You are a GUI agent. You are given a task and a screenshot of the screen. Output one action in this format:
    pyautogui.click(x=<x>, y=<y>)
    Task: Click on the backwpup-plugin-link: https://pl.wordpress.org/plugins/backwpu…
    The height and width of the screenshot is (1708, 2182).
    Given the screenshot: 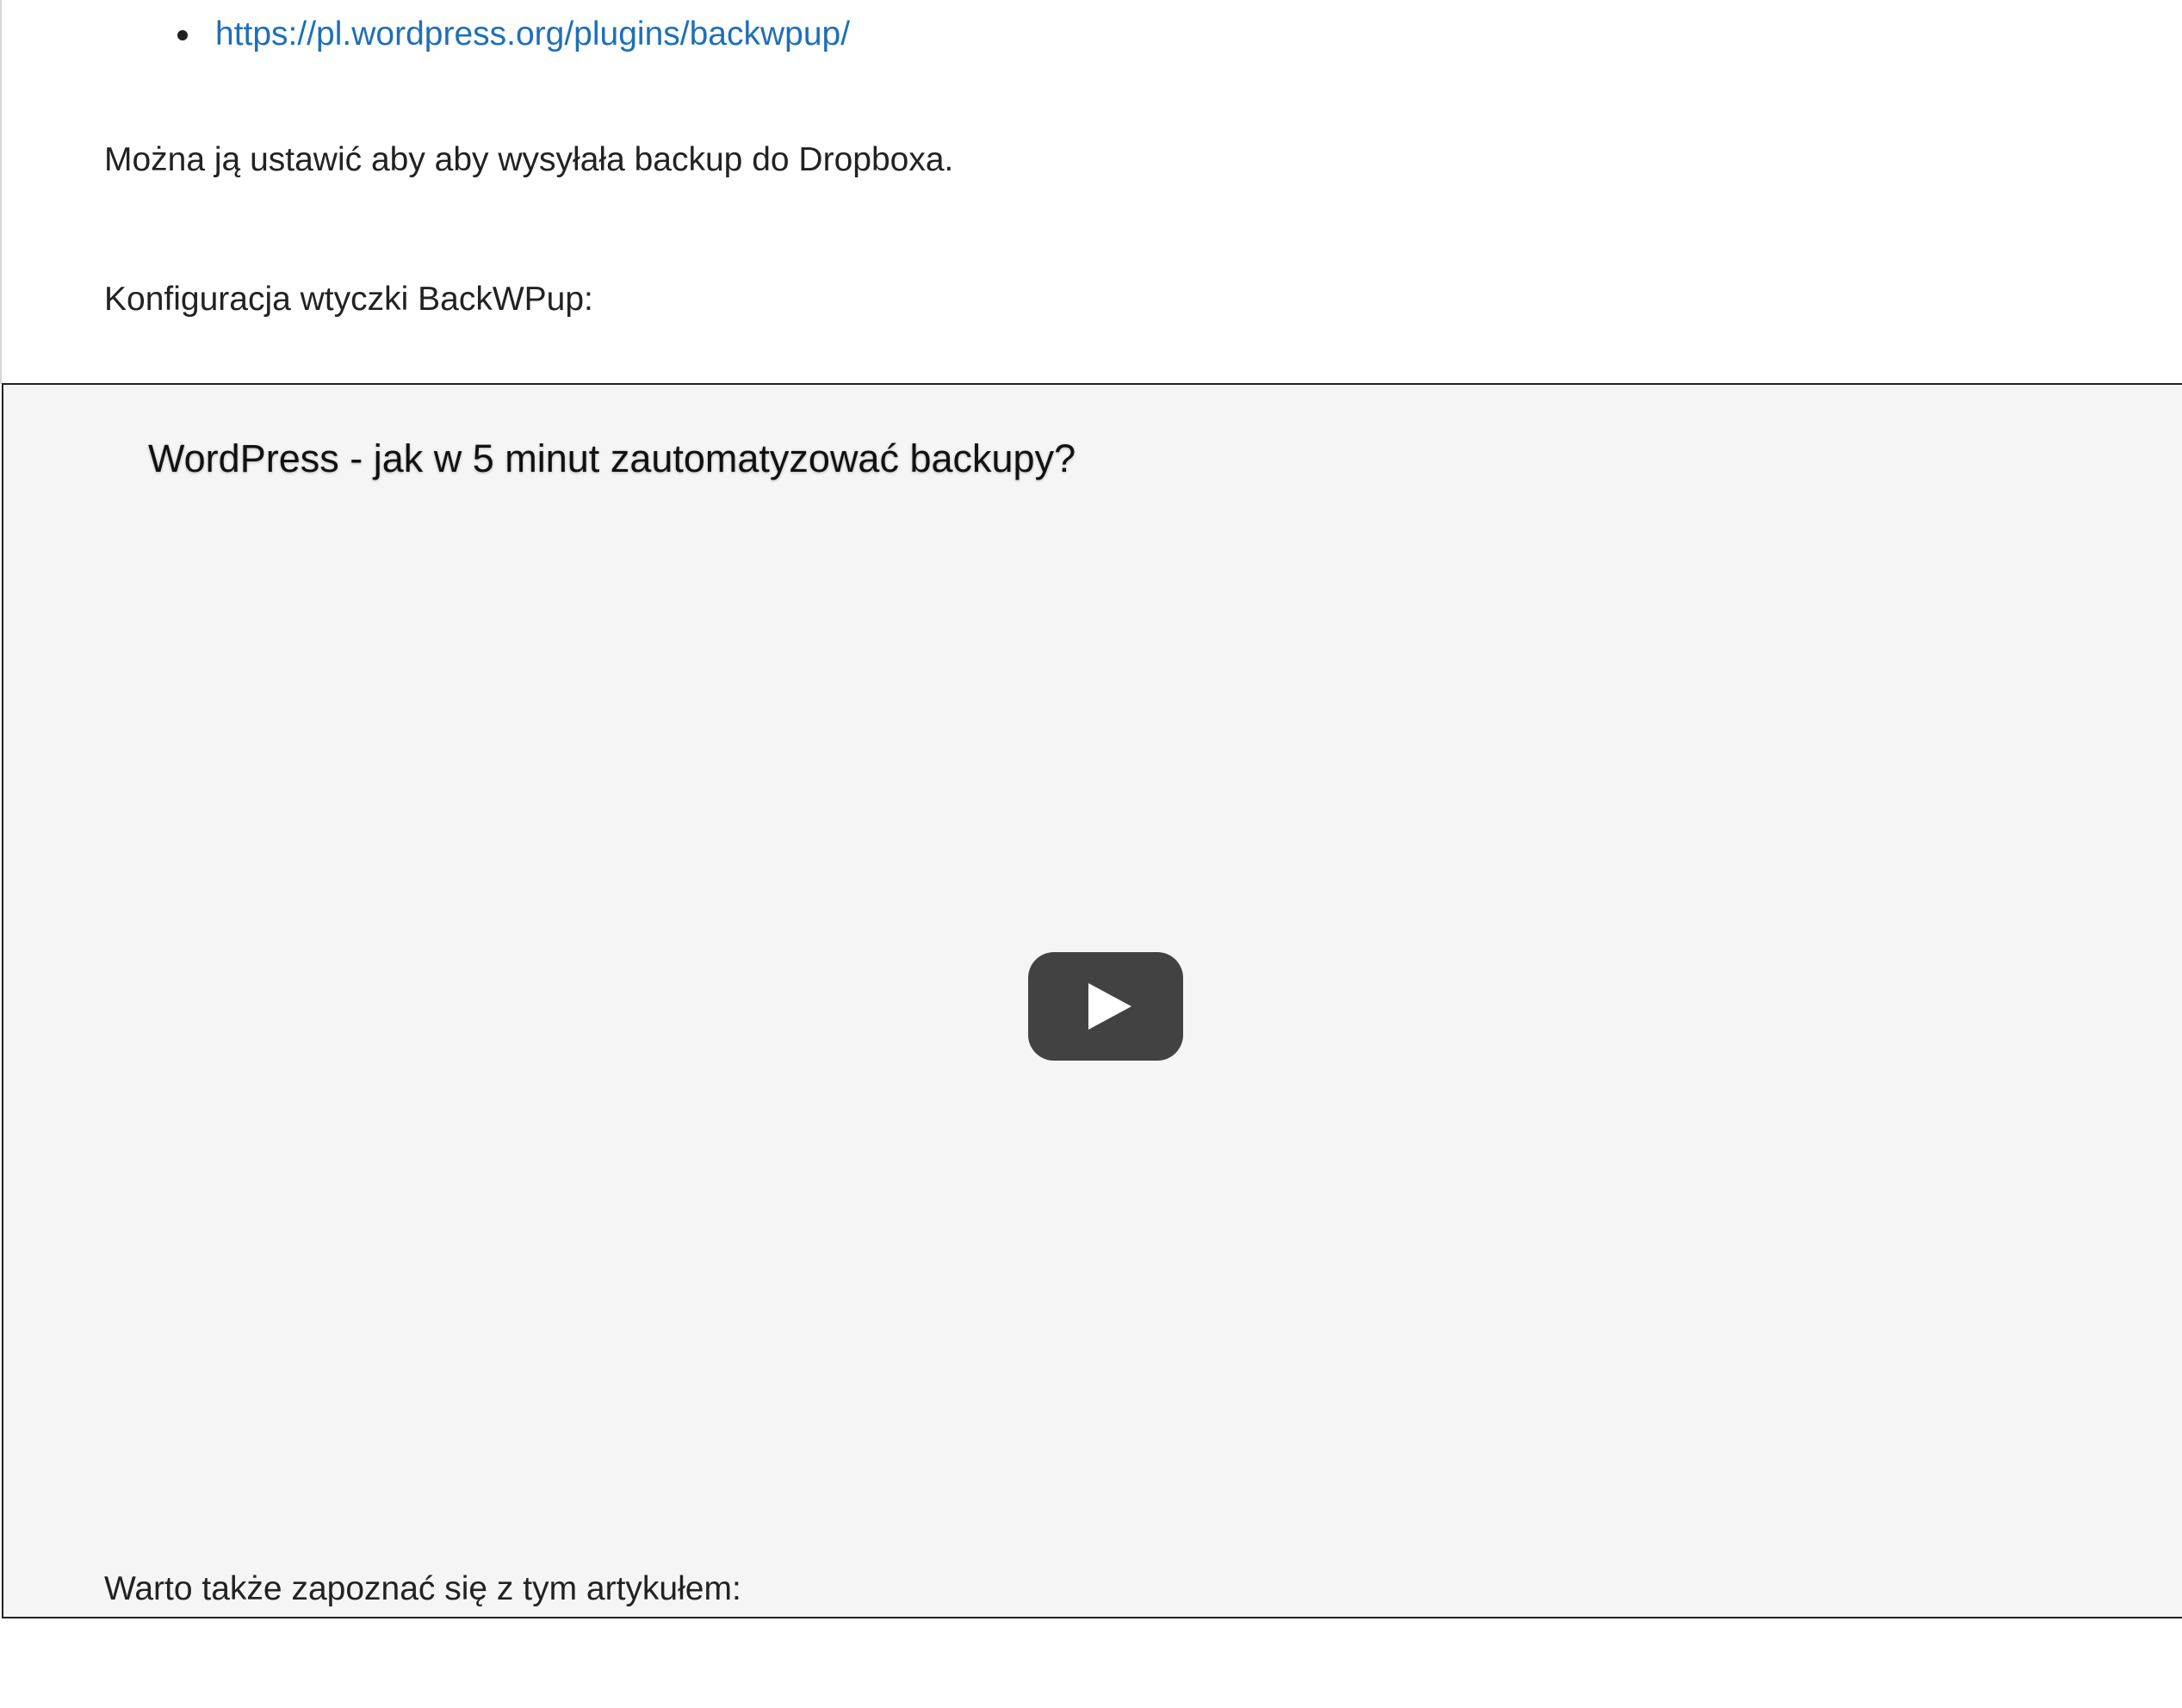 What is the action you would take?
    pyautogui.click(x=532, y=34)
    